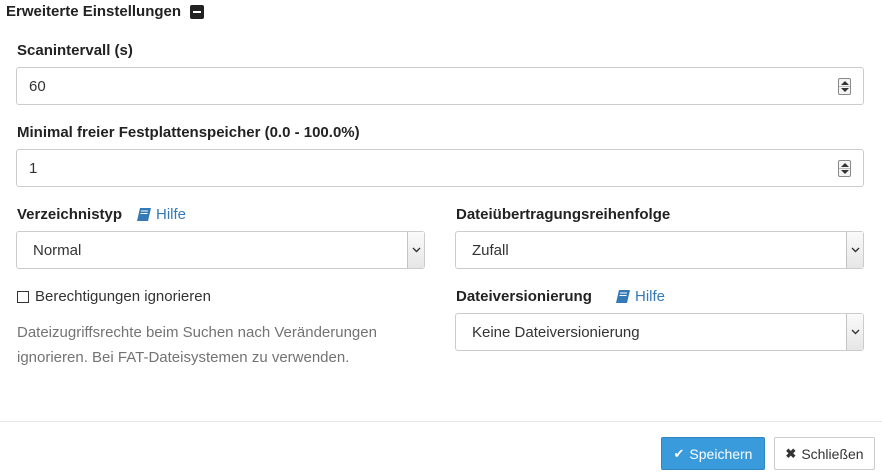 The width and height of the screenshot is (882, 476). I want to click on ignore-permissions-row: Berechtigungen ignorieren, so click(114, 296).